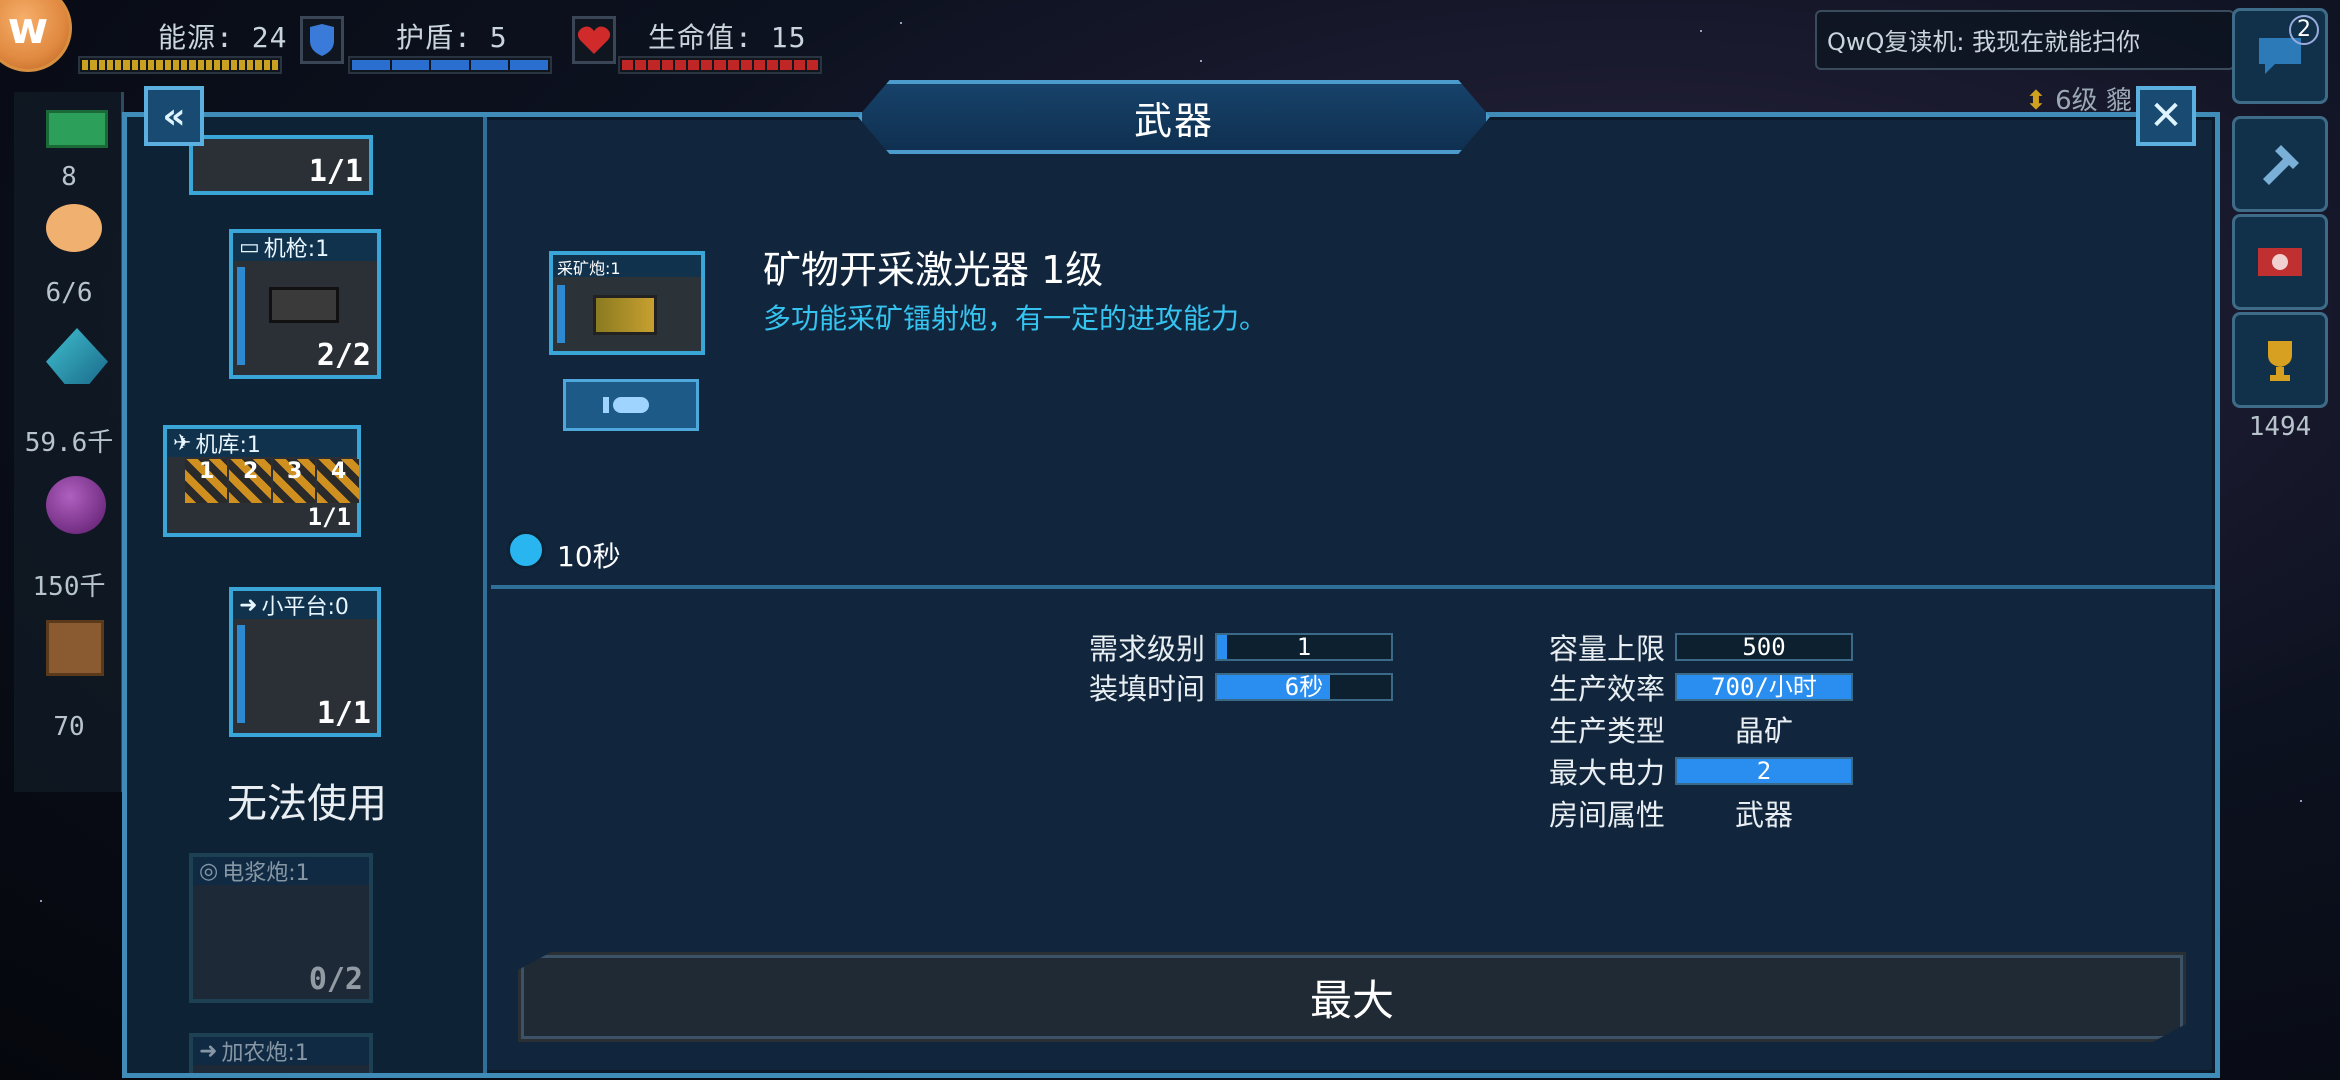 This screenshot has height=1080, width=2340. What do you see at coordinates (1174, 117) in the screenshot?
I see `panel-title: 武器` at bounding box center [1174, 117].